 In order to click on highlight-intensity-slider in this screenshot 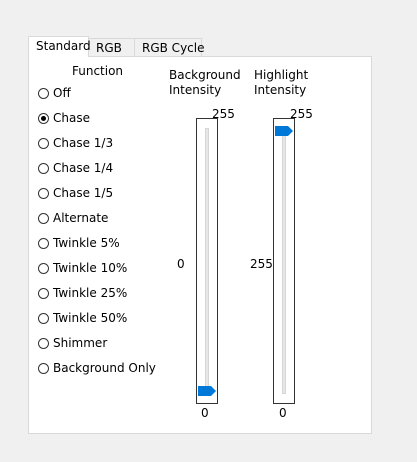, I will do `click(284, 261)`.